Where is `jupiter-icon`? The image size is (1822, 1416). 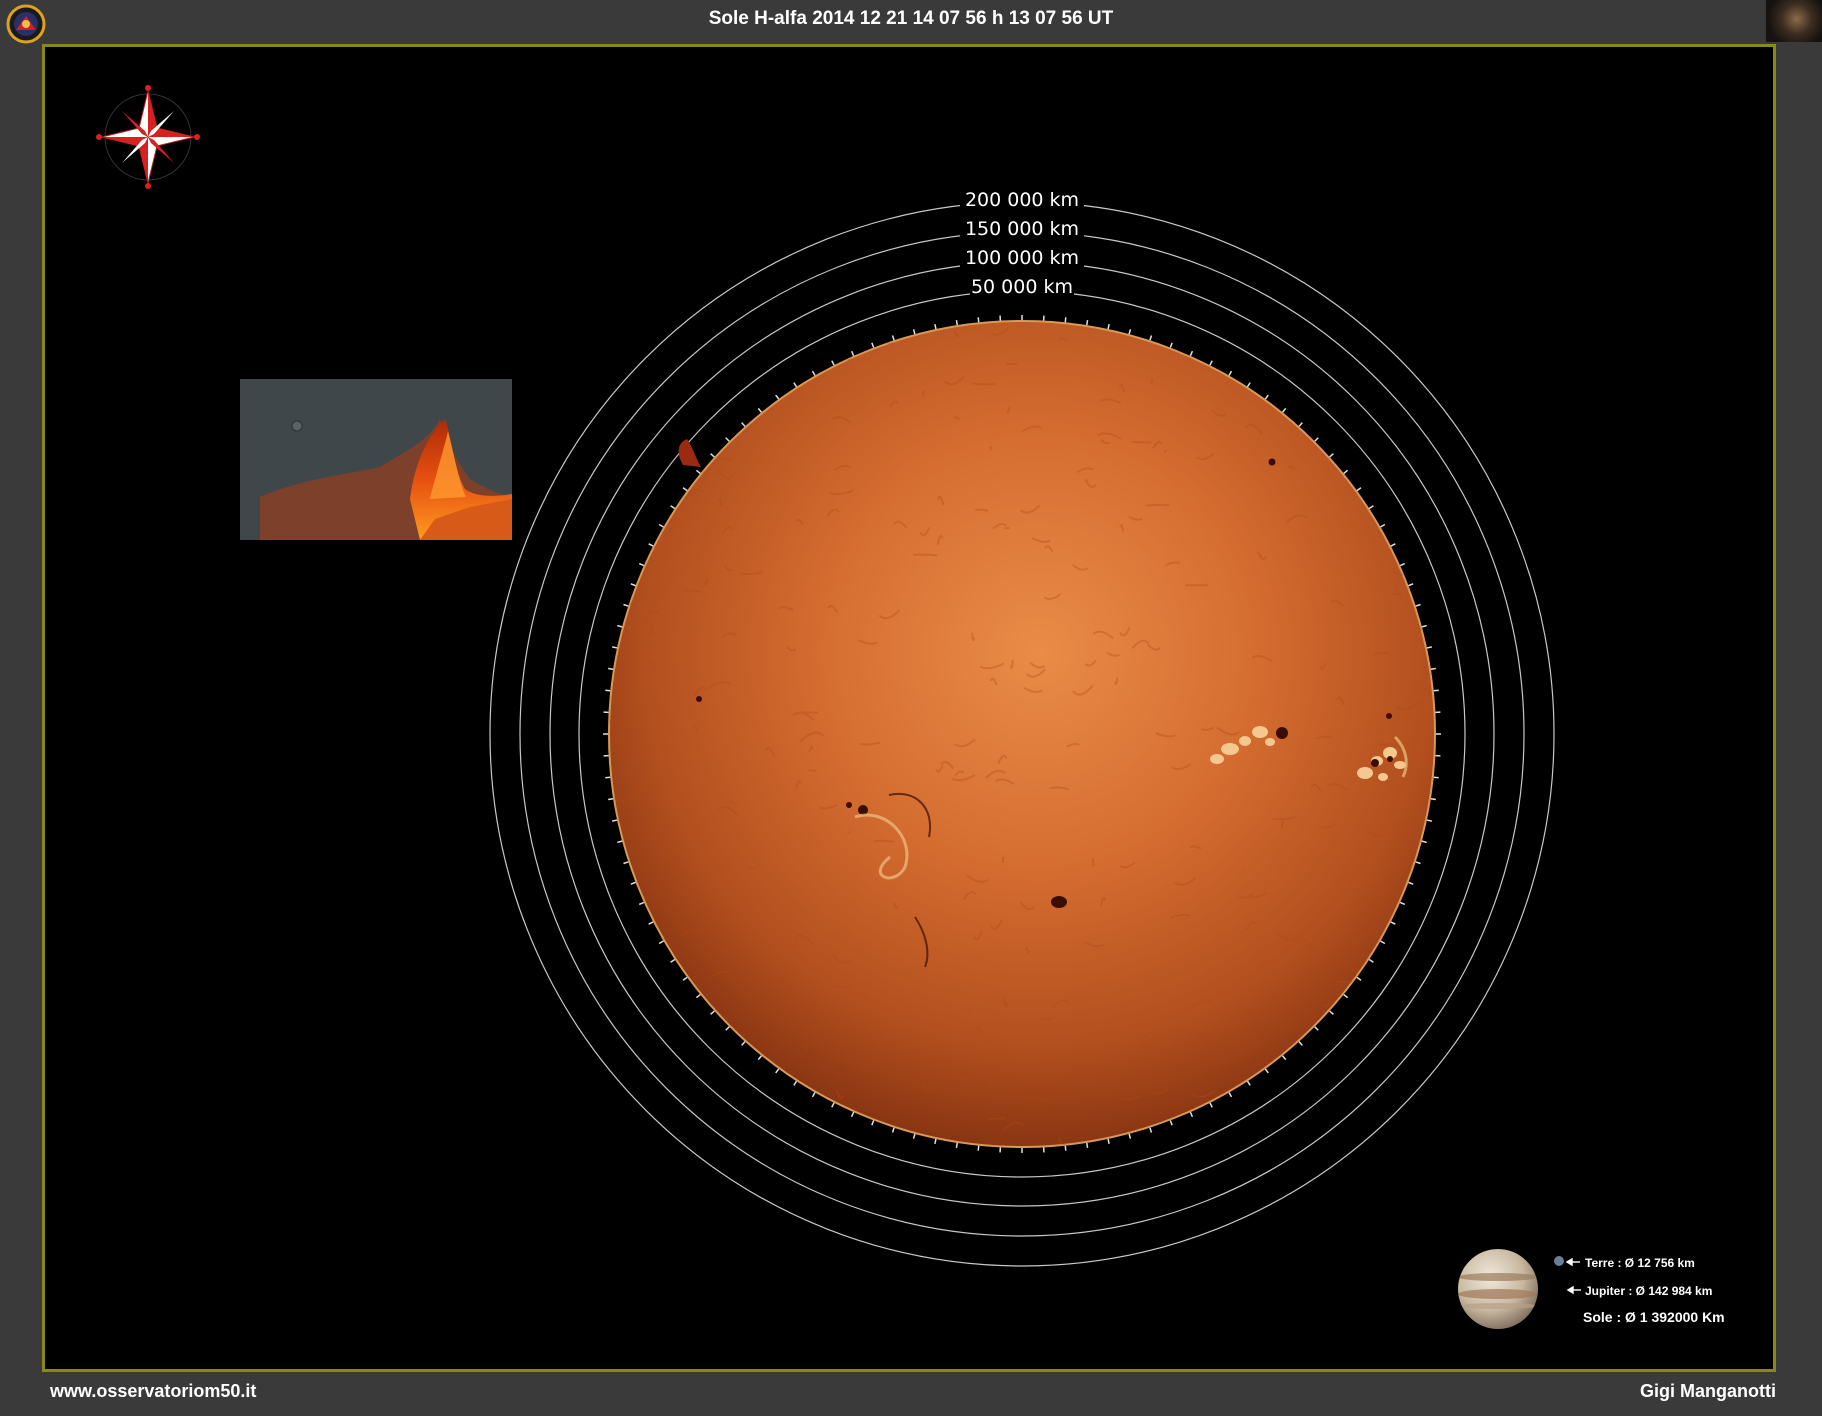 jupiter-icon is located at coordinates (1498, 1289).